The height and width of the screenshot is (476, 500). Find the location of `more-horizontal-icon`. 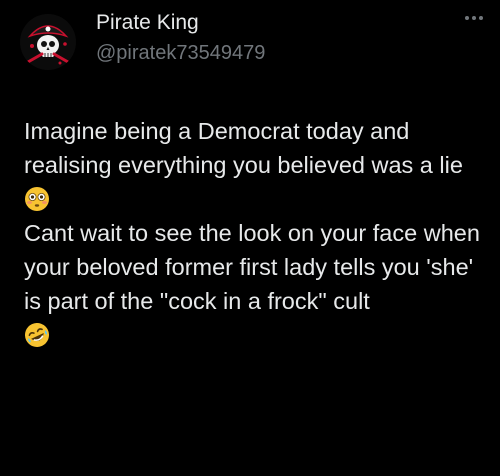

more-horizontal-icon is located at coordinates (474, 18).